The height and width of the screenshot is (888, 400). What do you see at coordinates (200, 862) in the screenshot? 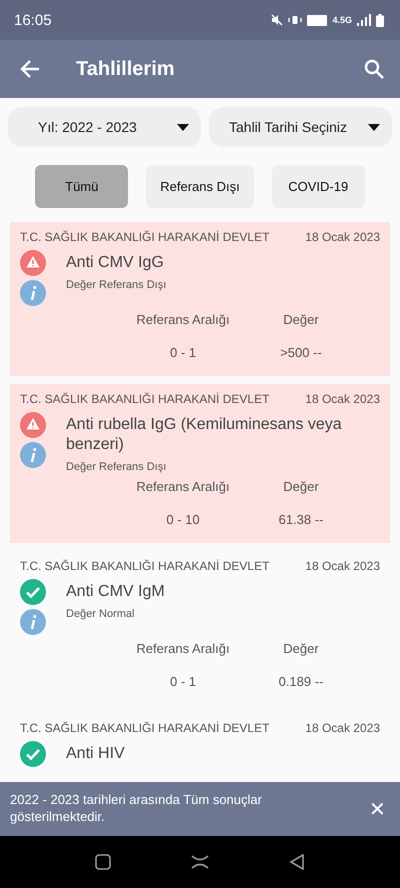
I see `home-icon` at bounding box center [200, 862].